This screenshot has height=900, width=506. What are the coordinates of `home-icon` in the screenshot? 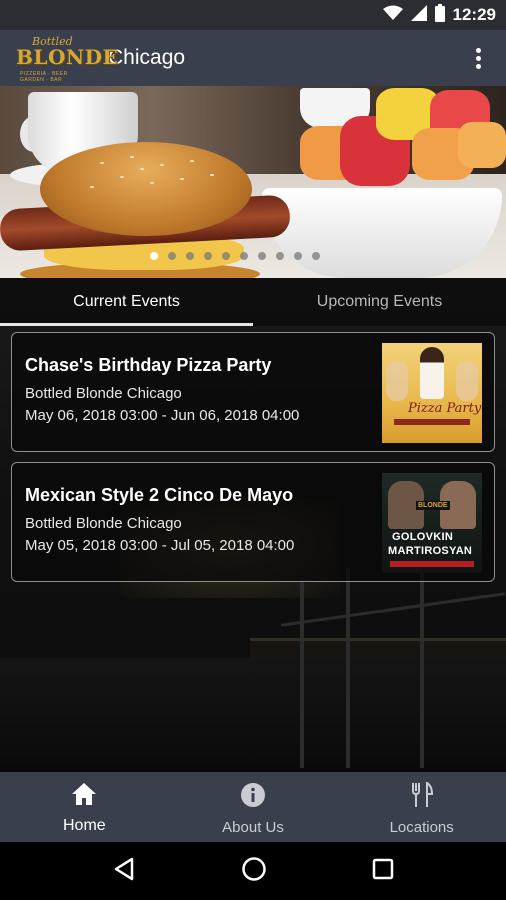 It's located at (84, 796).